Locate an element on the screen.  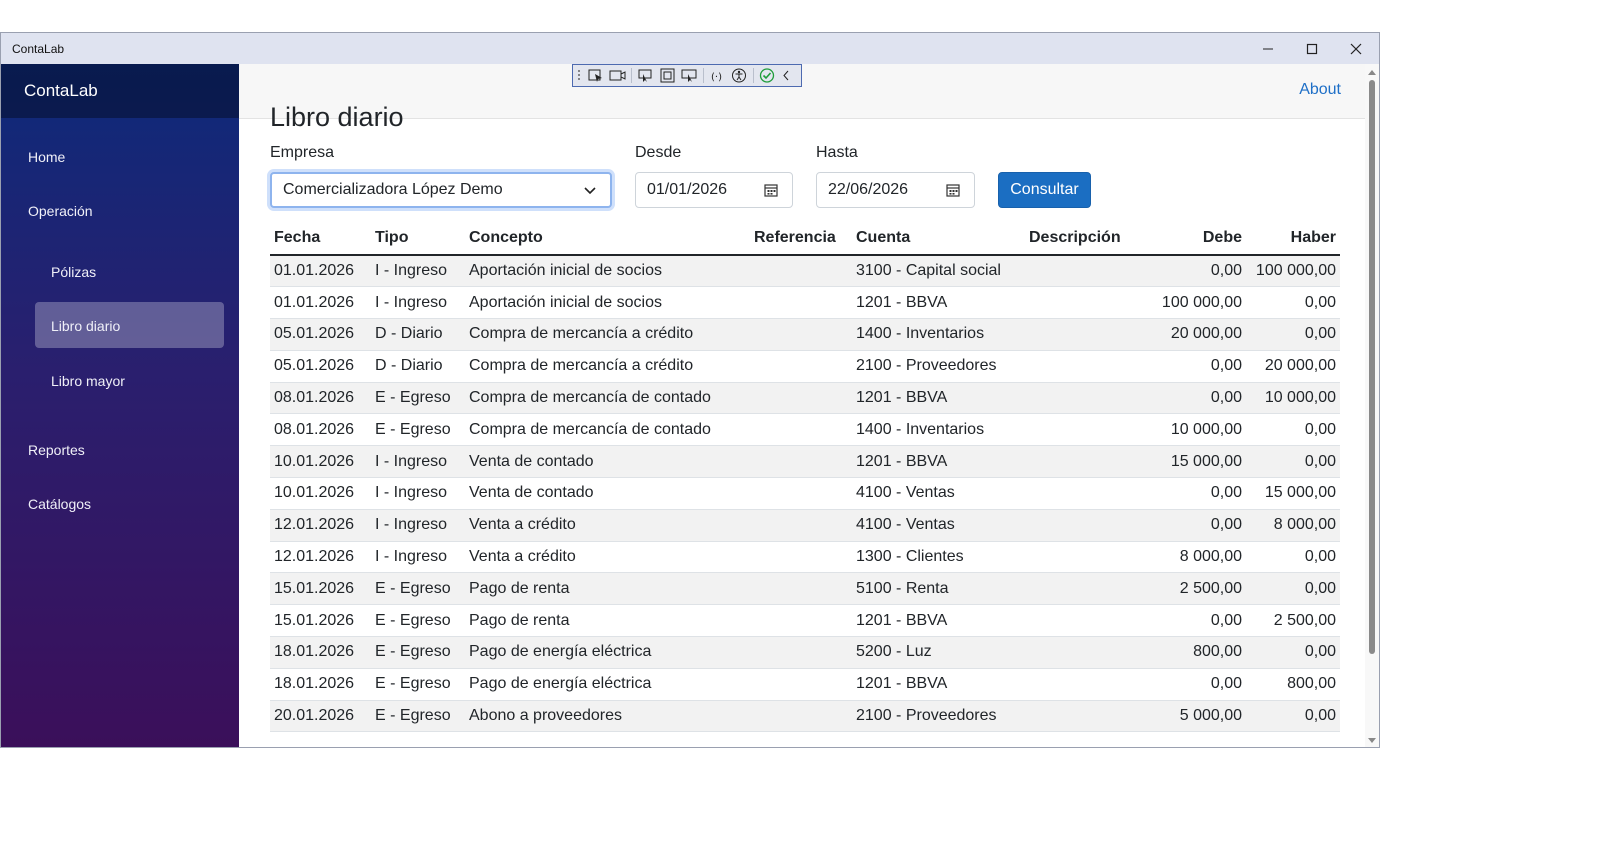
vertical-scrollbar is located at coordinates (1372, 405).